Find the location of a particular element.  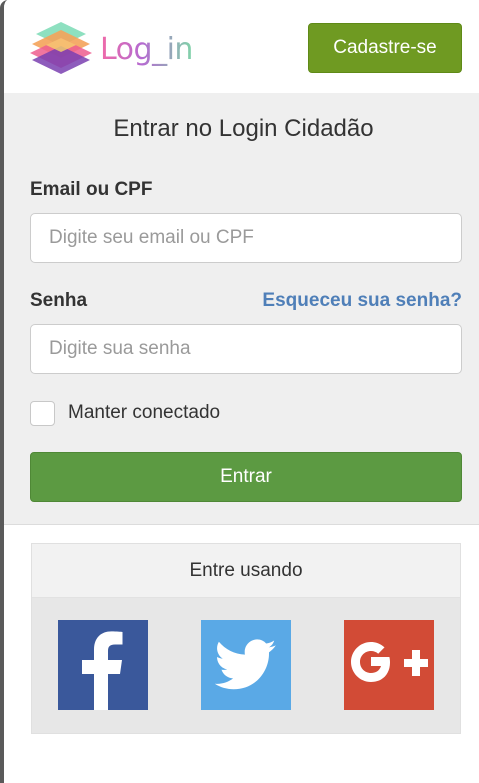

remember-checkbox is located at coordinates (42, 413).